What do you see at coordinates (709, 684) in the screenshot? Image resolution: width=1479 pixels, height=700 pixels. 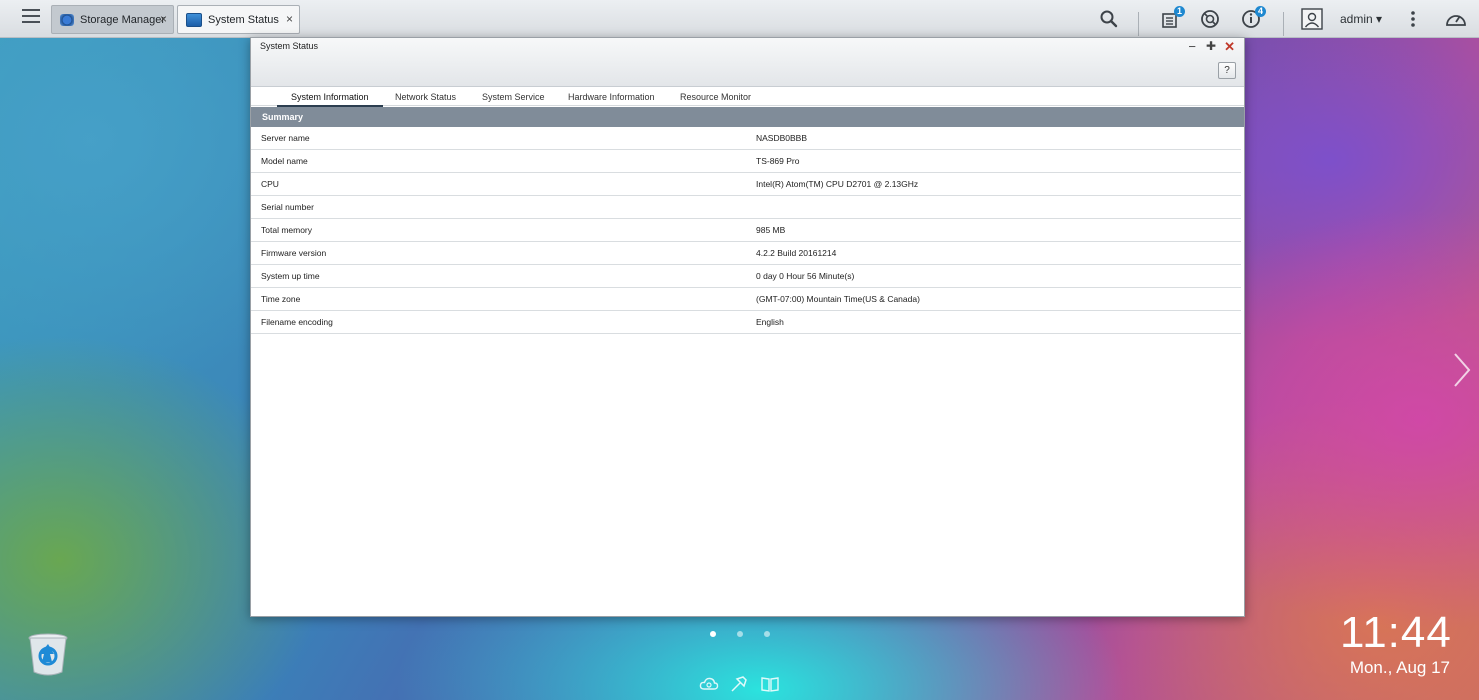 I see `myqnapcloud-icon` at bounding box center [709, 684].